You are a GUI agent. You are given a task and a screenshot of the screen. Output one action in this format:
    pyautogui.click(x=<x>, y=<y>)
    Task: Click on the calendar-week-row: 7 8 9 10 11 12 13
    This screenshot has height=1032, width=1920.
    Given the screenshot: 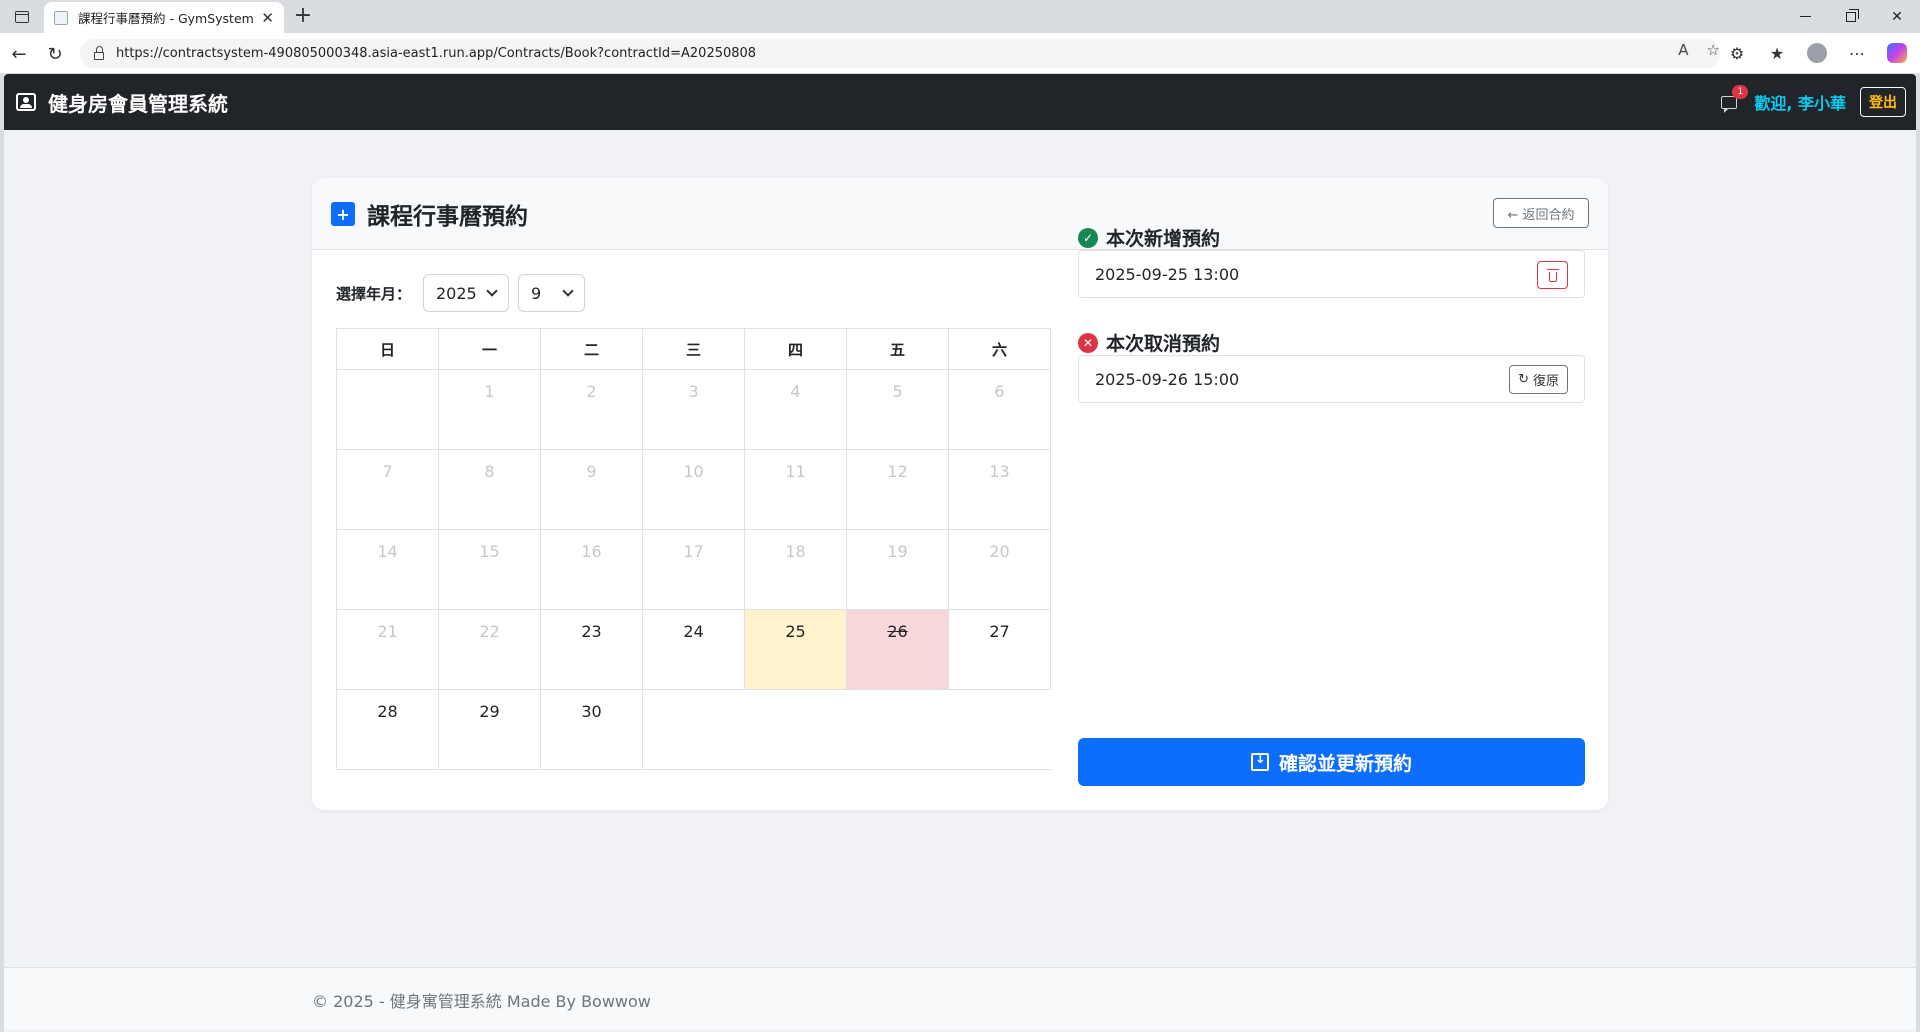 What is the action you would take?
    pyautogui.click(x=693, y=489)
    